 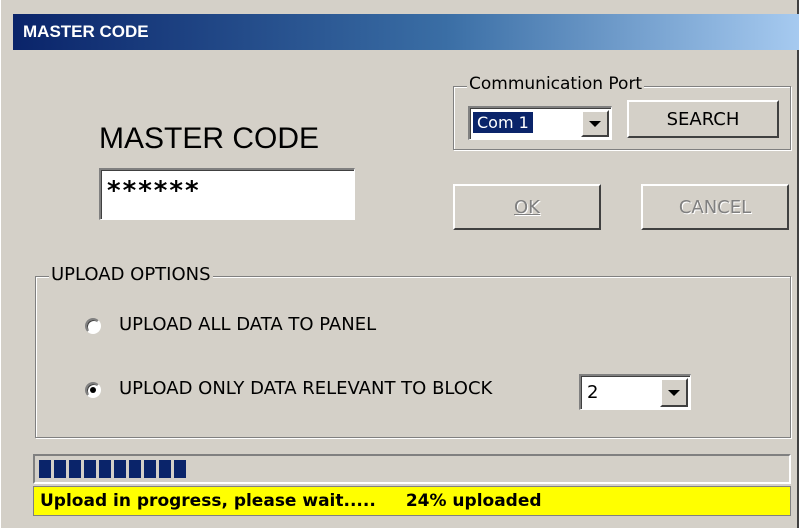 What do you see at coordinates (93, 326) in the screenshot?
I see `upload-all-radio` at bounding box center [93, 326].